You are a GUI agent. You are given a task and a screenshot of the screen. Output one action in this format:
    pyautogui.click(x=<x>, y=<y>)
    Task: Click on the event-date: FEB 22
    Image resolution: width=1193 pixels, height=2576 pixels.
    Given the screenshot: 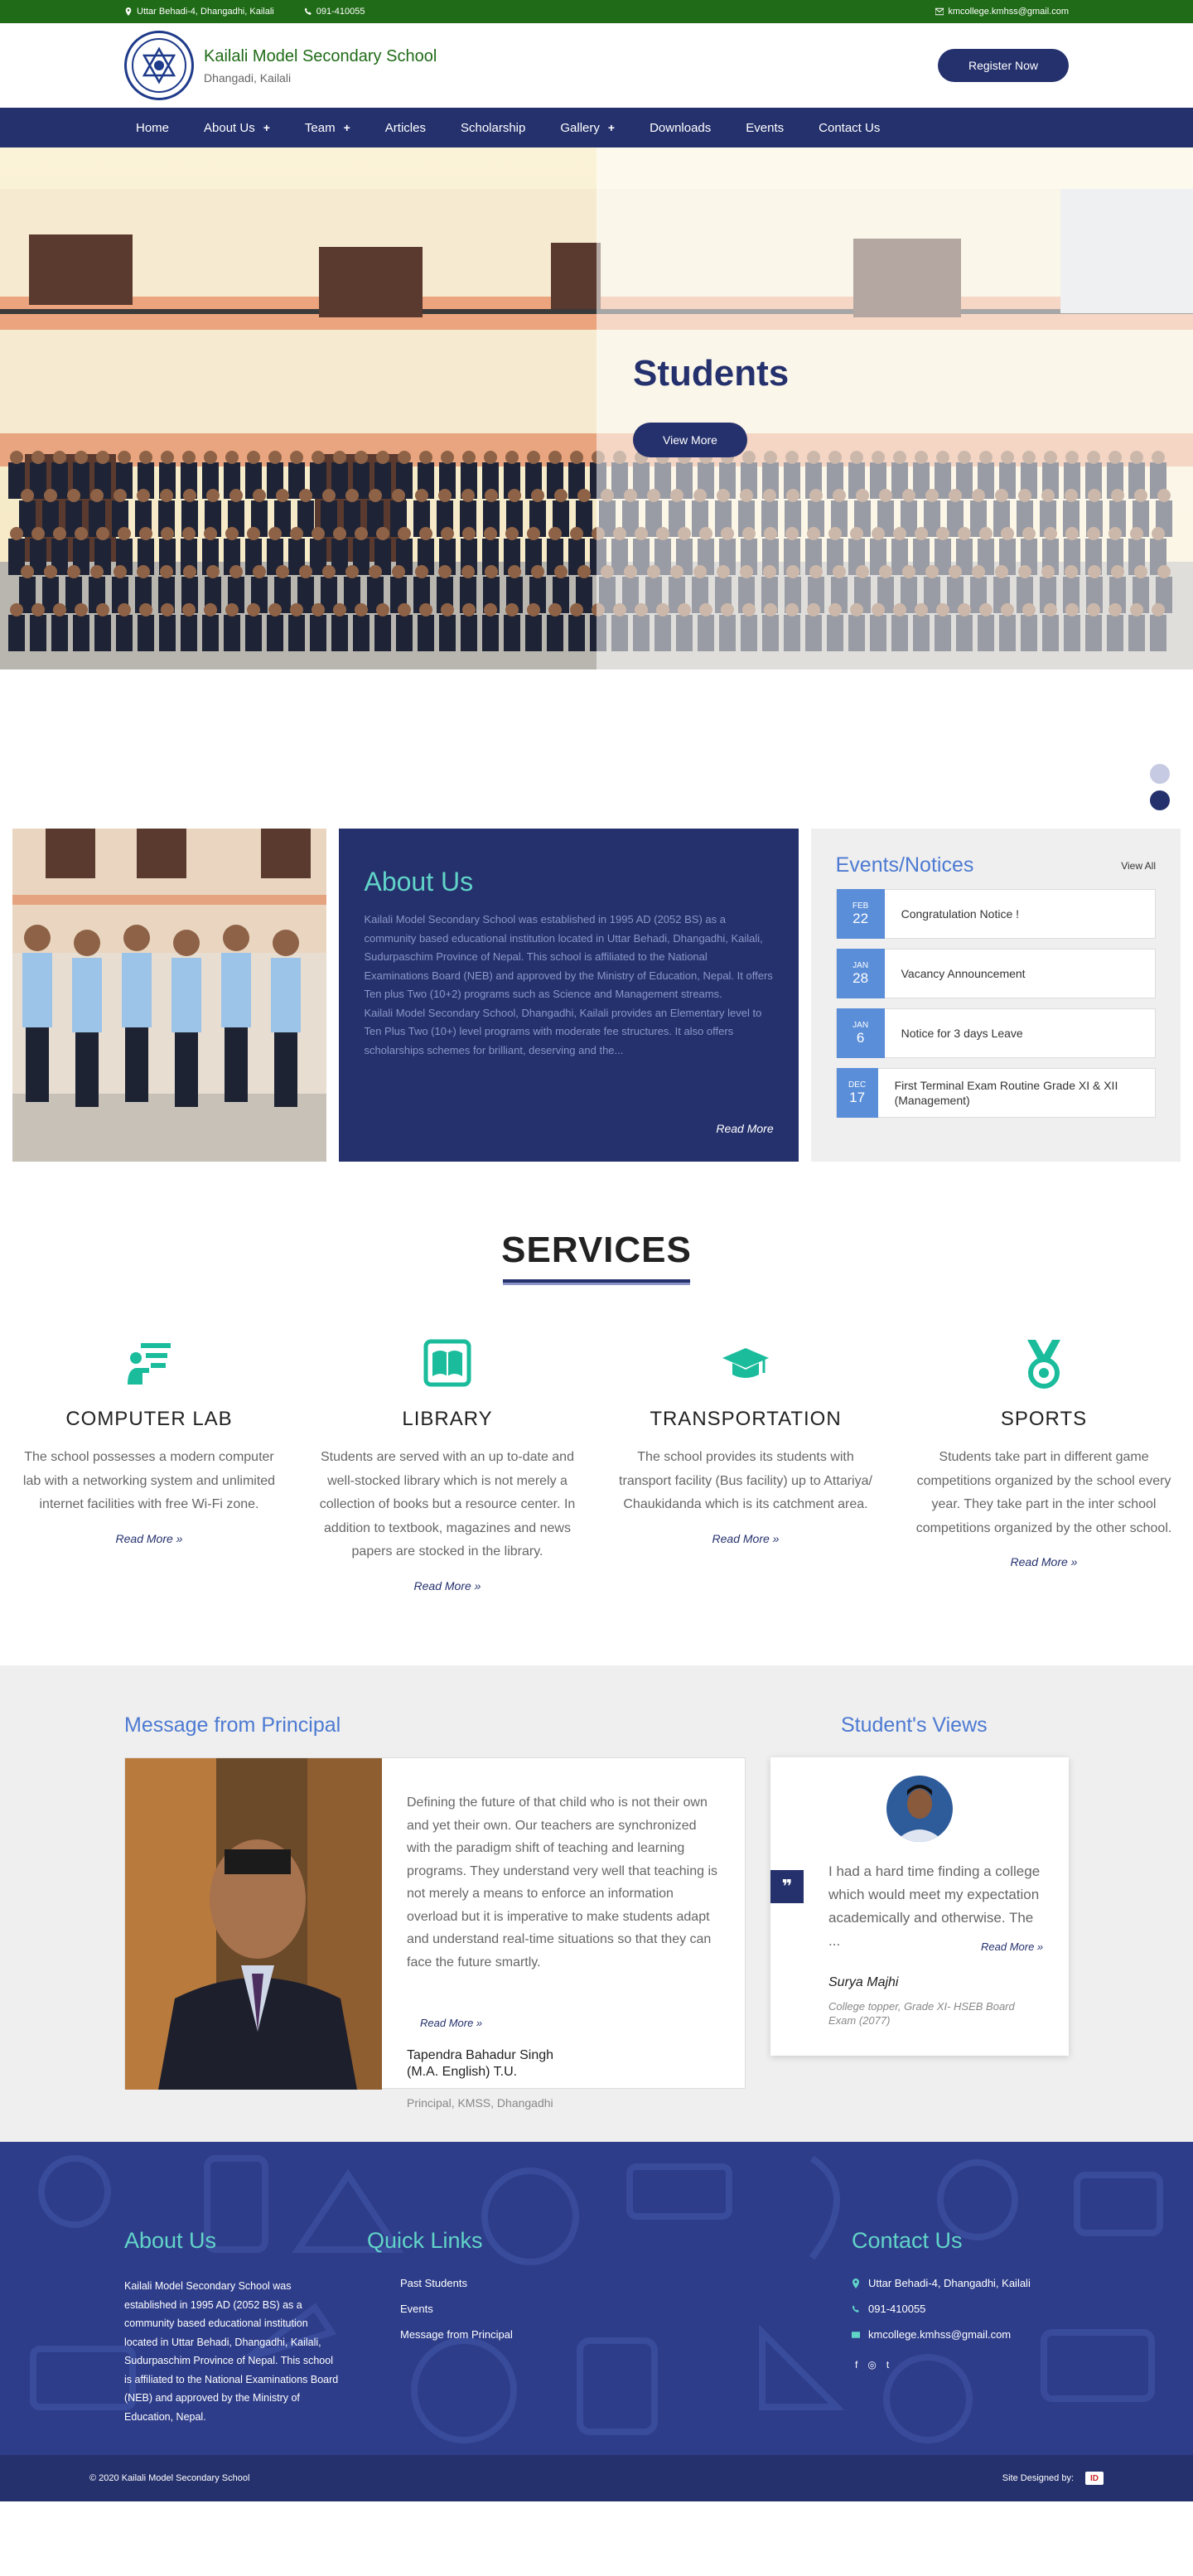 What is the action you would take?
    pyautogui.click(x=861, y=914)
    